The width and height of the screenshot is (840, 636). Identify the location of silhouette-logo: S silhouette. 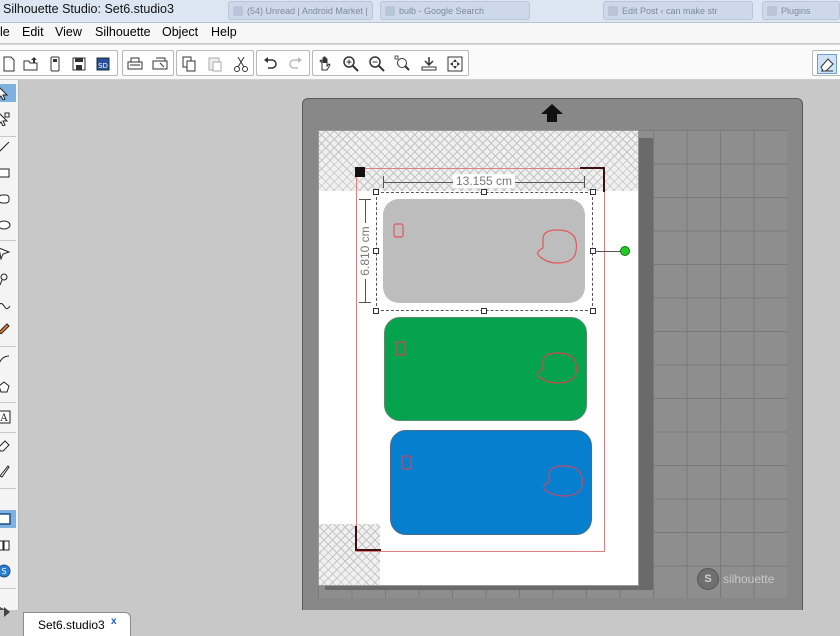
(735, 579).